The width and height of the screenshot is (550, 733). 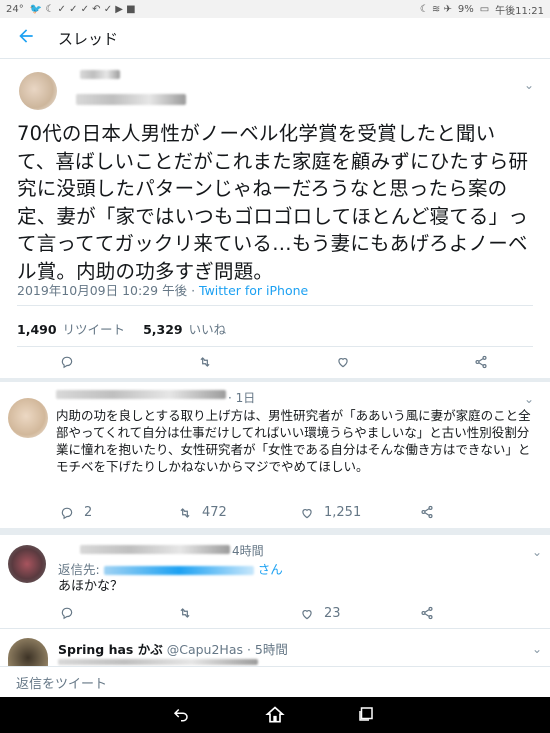 What do you see at coordinates (79, 569) in the screenshot?
I see `reply-to-label: 返信先:` at bounding box center [79, 569].